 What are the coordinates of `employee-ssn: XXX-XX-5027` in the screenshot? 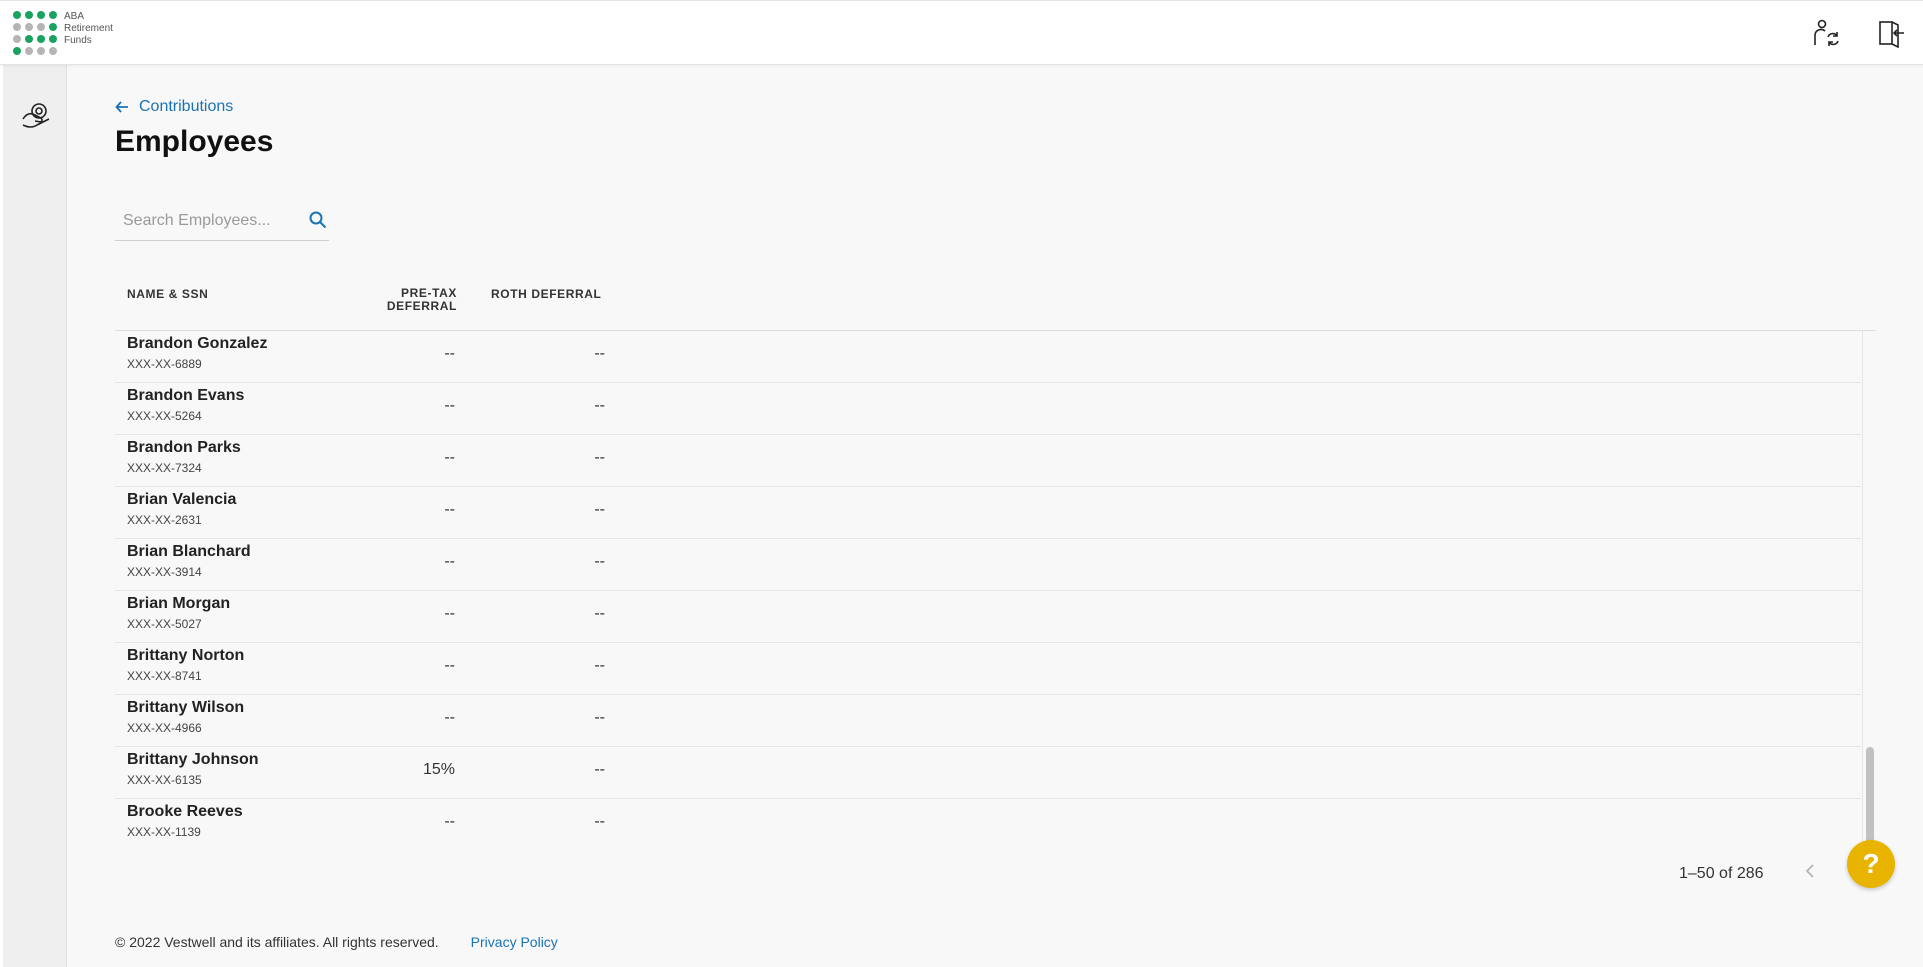 It's located at (164, 624).